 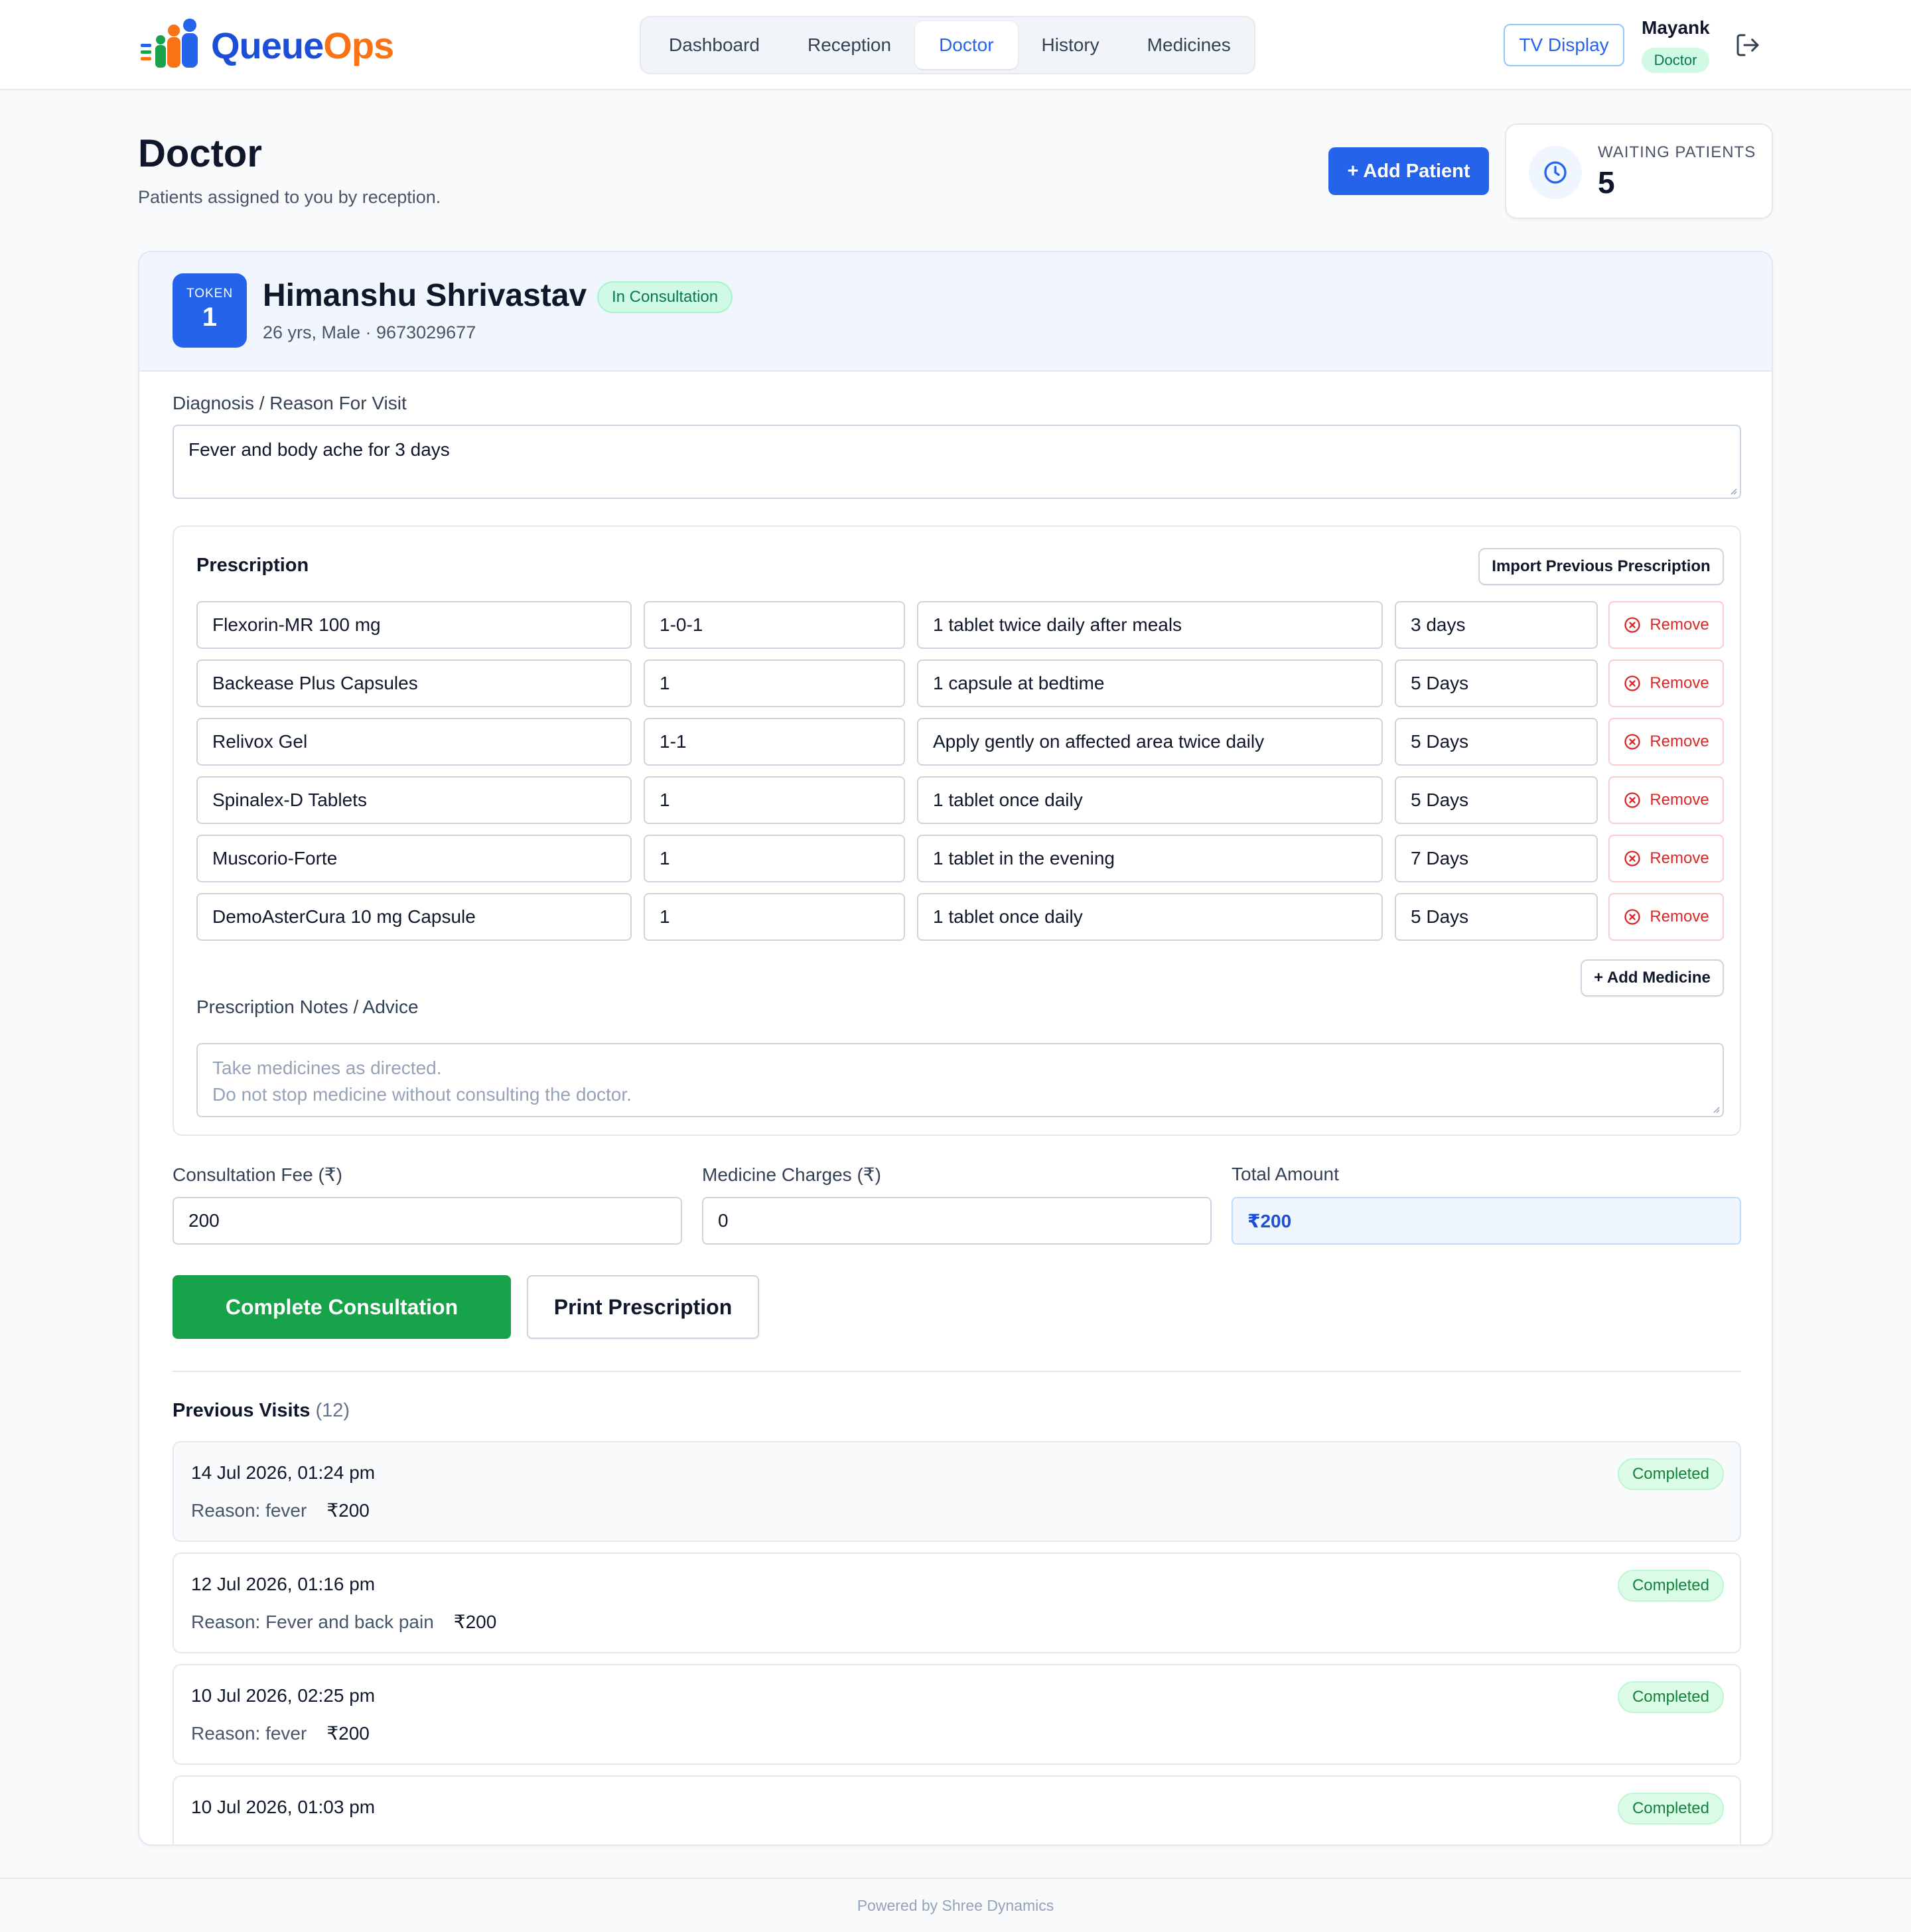 I want to click on page-subtitle: Patients assigned to you by reception., so click(x=290, y=197).